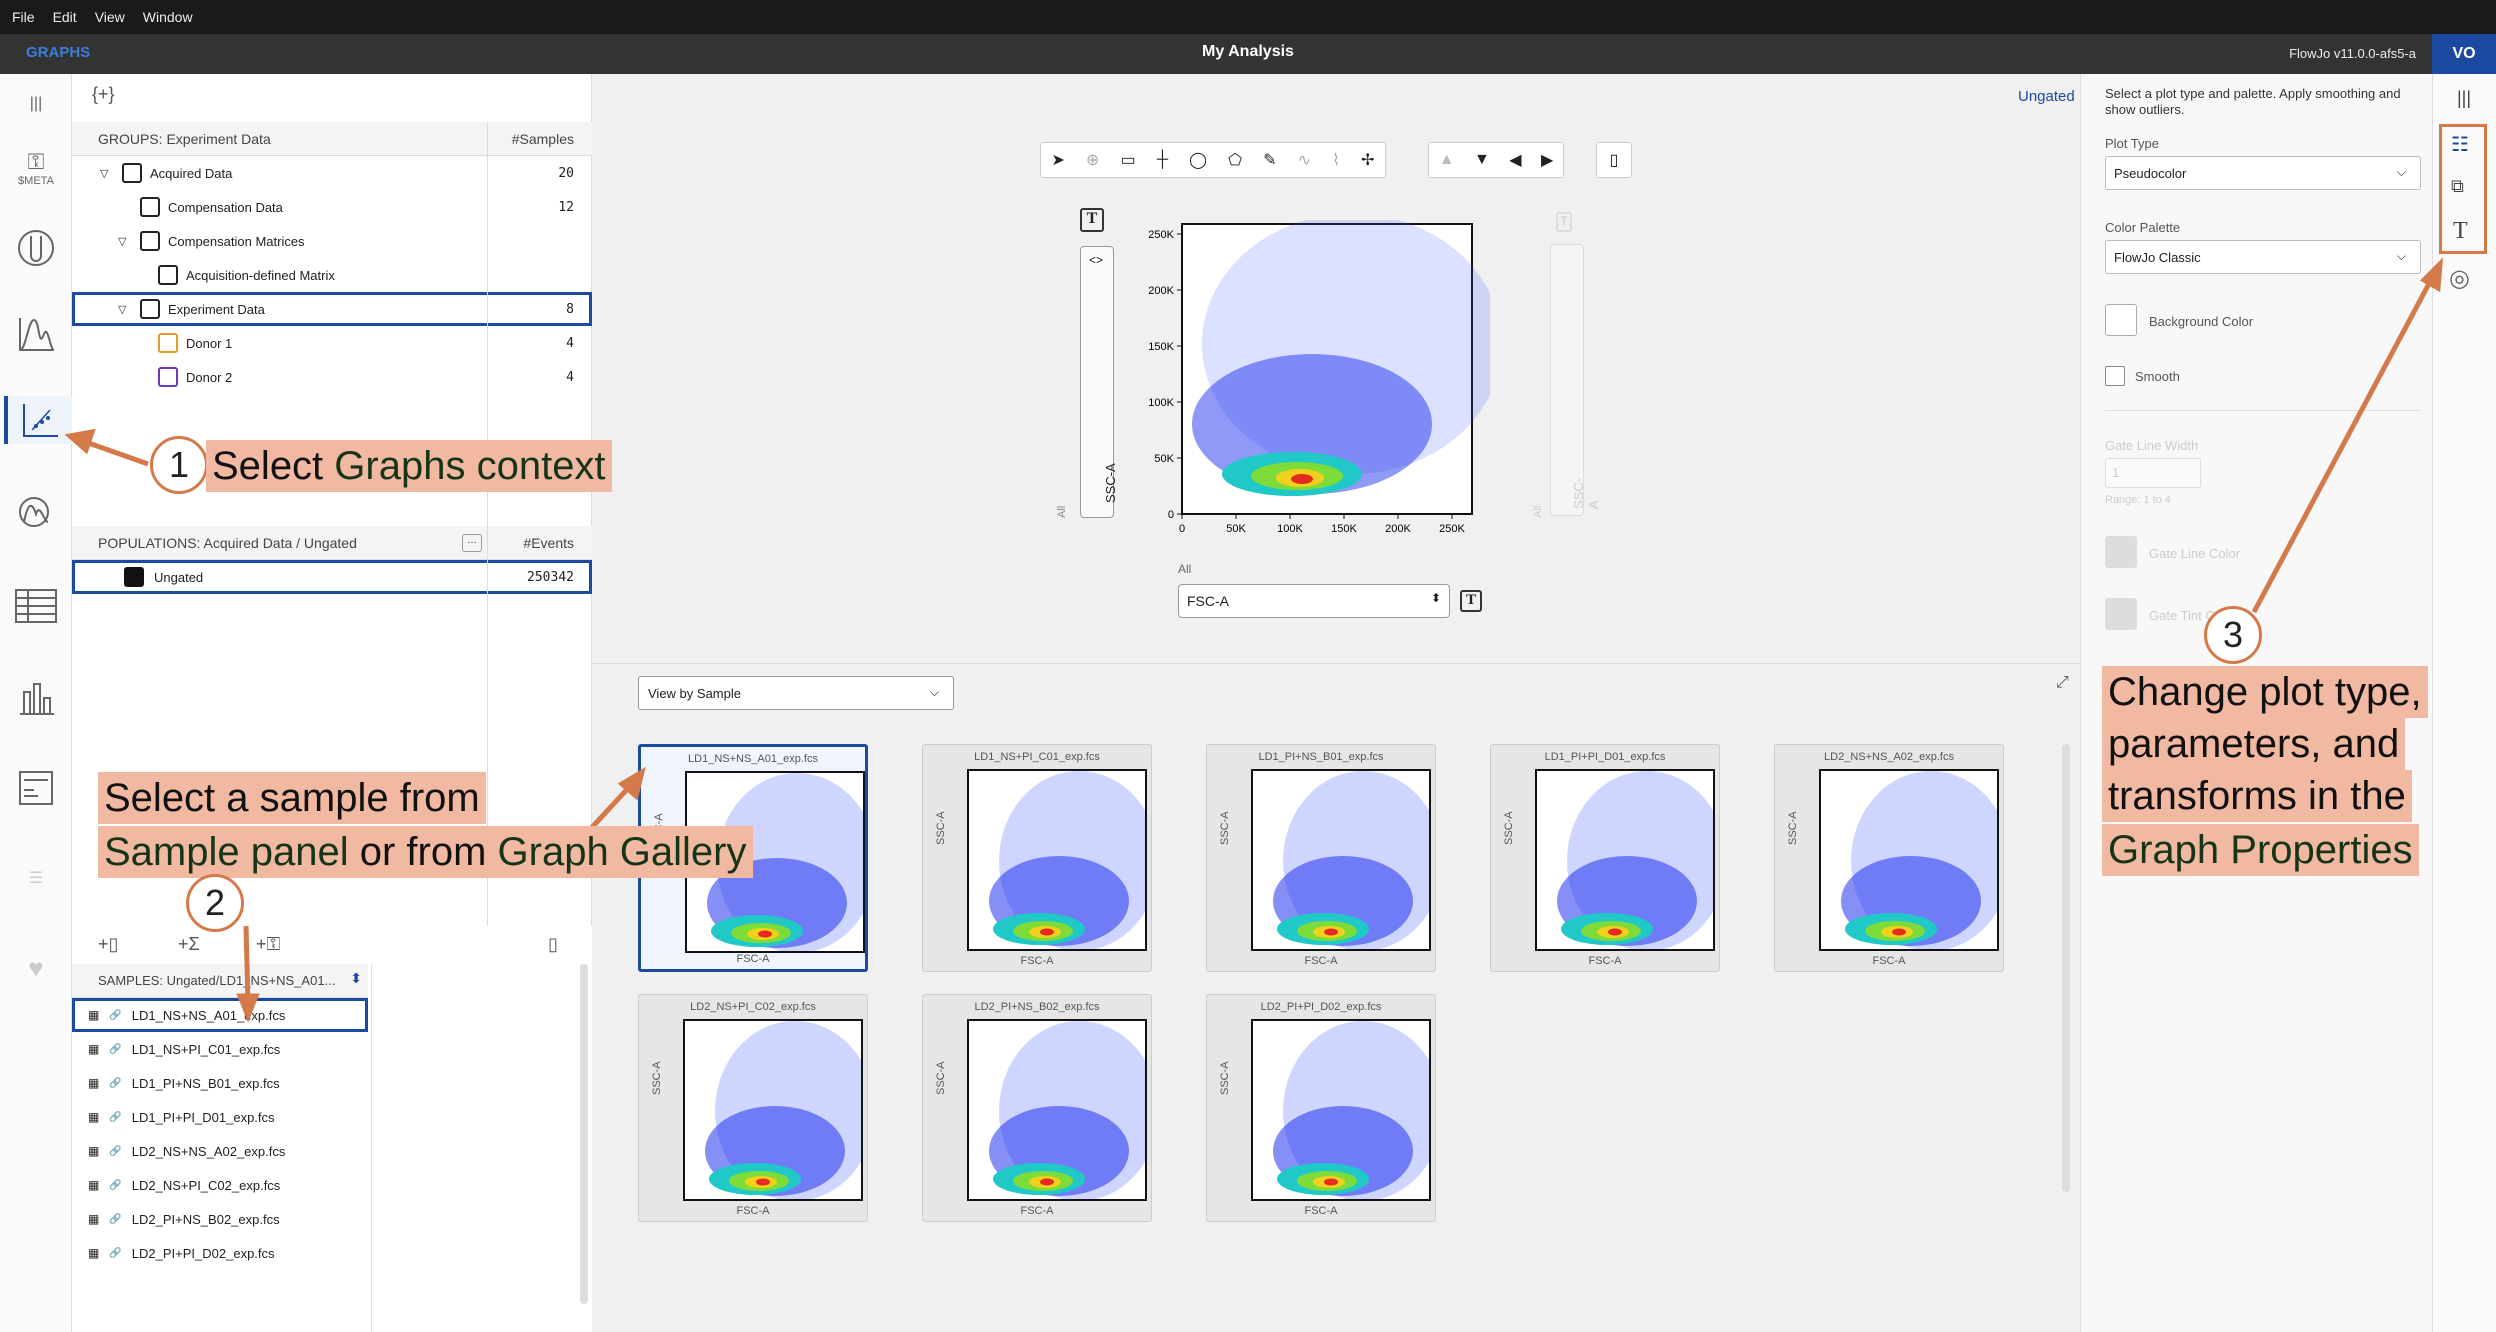 The height and width of the screenshot is (1332, 2496). I want to click on sample-row: ▦ 🔗 LD1_PI+PI_D01_exp.fcs, so click(220, 1117).